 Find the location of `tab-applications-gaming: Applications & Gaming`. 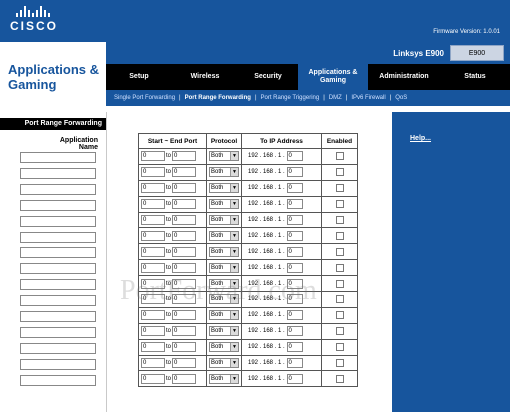

tab-applications-gaming: Applications & Gaming is located at coordinates (333, 77).